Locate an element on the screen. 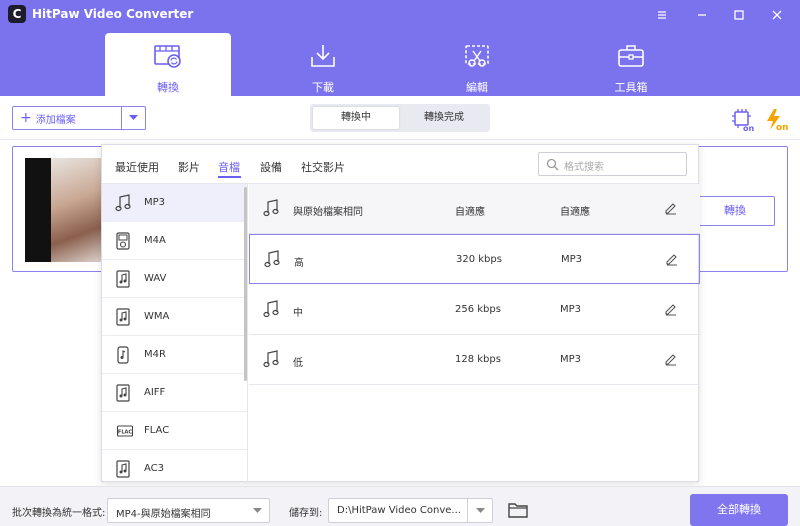 This screenshot has width=800, height=526. add-files-dropdown is located at coordinates (133, 118).